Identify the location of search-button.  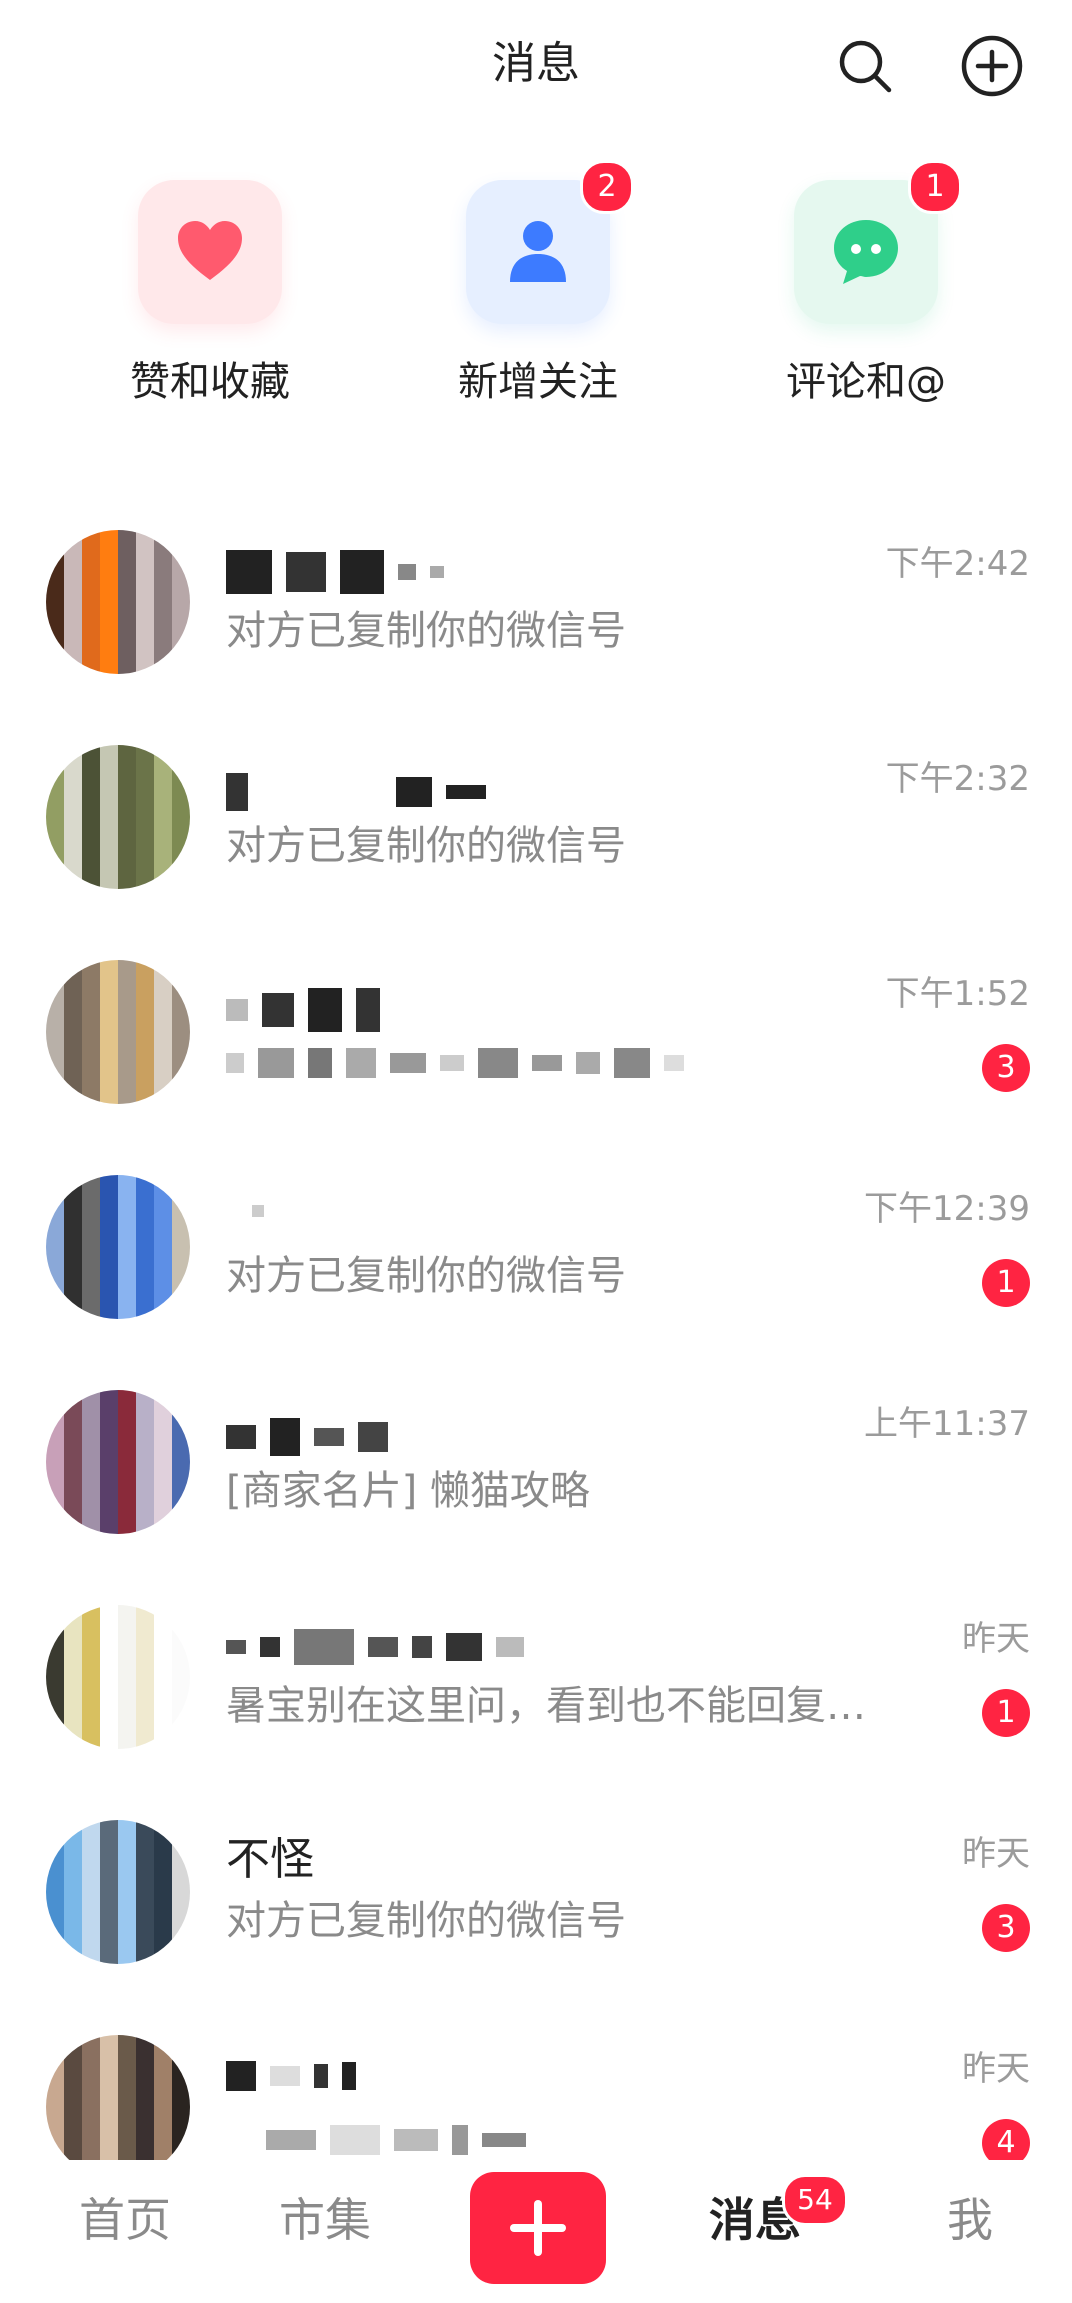
(865, 66).